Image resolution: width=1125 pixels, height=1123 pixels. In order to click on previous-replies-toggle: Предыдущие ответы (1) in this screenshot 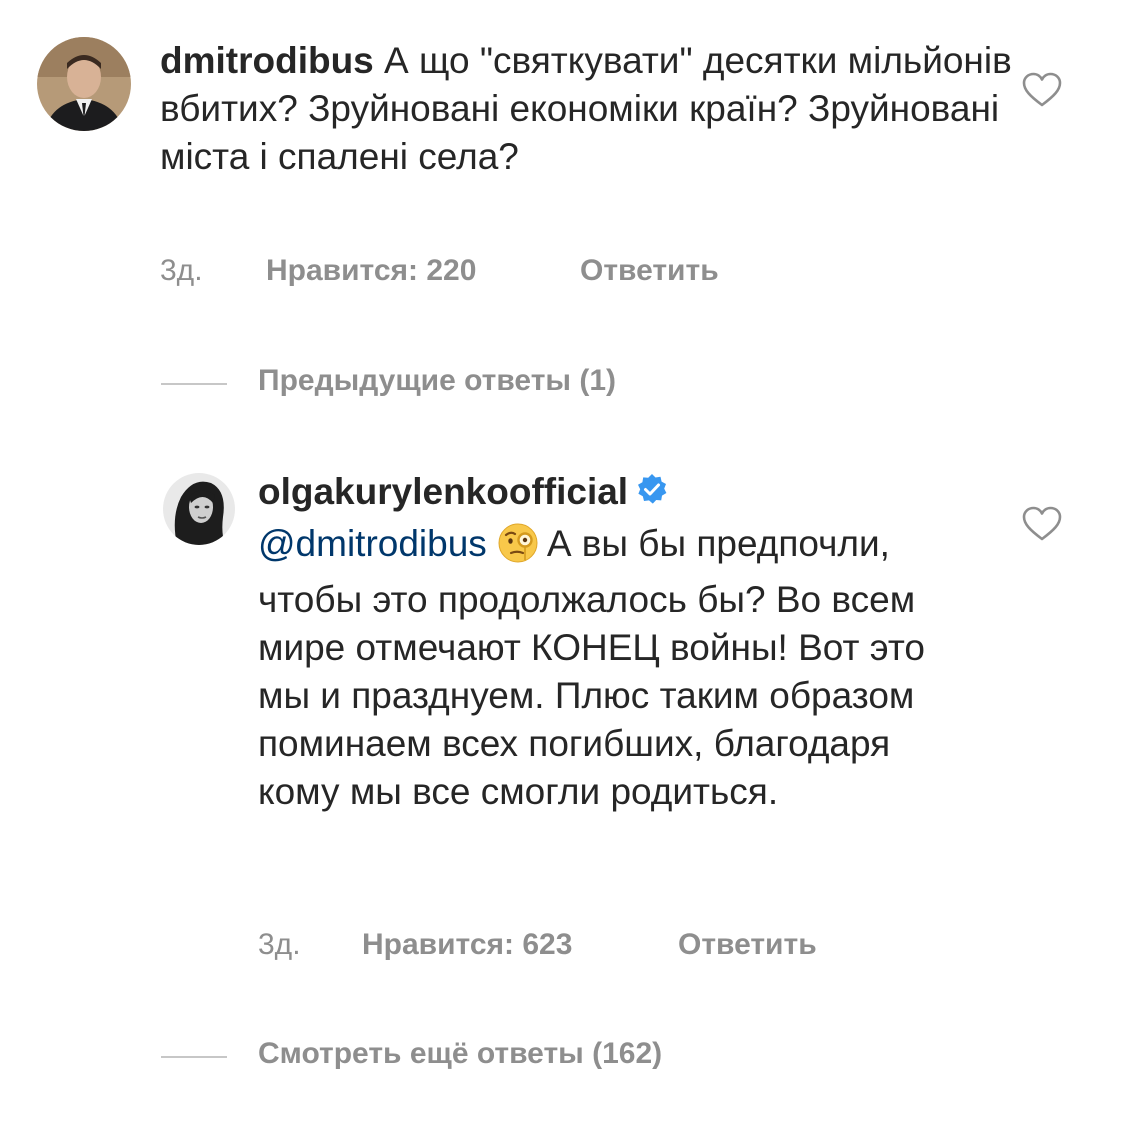, I will do `click(461, 382)`.